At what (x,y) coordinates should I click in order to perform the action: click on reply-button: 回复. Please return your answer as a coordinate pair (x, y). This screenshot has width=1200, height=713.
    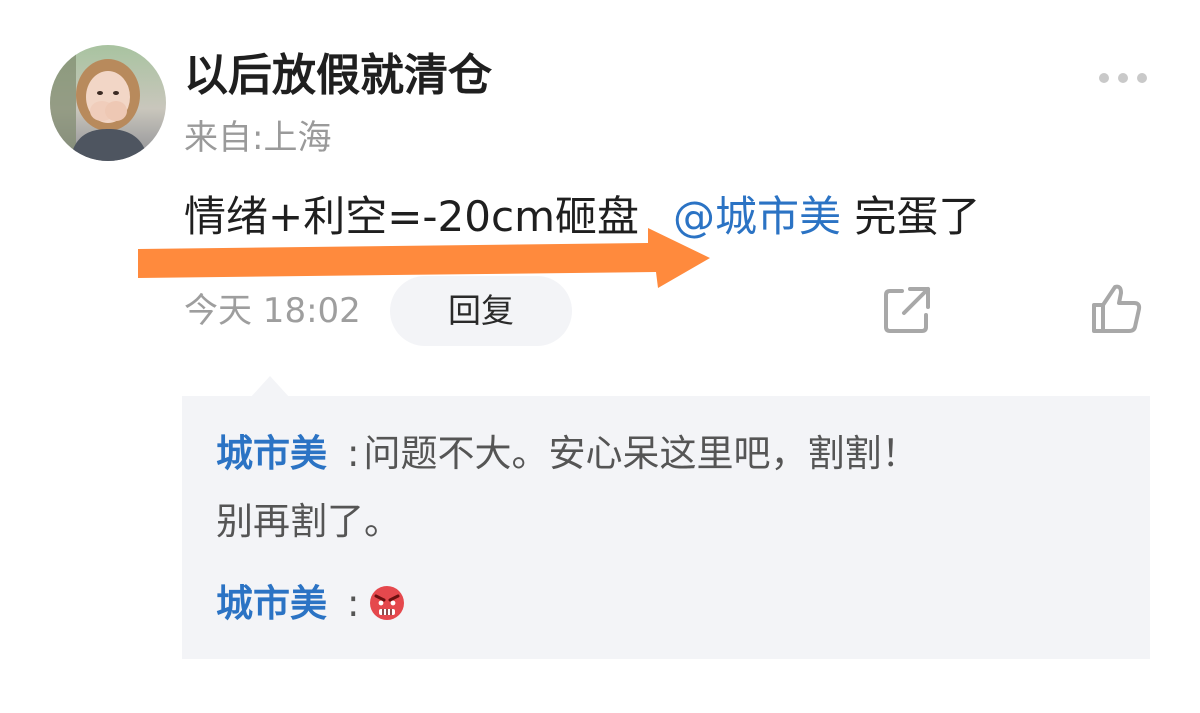
    Looking at the image, I should click on (481, 311).